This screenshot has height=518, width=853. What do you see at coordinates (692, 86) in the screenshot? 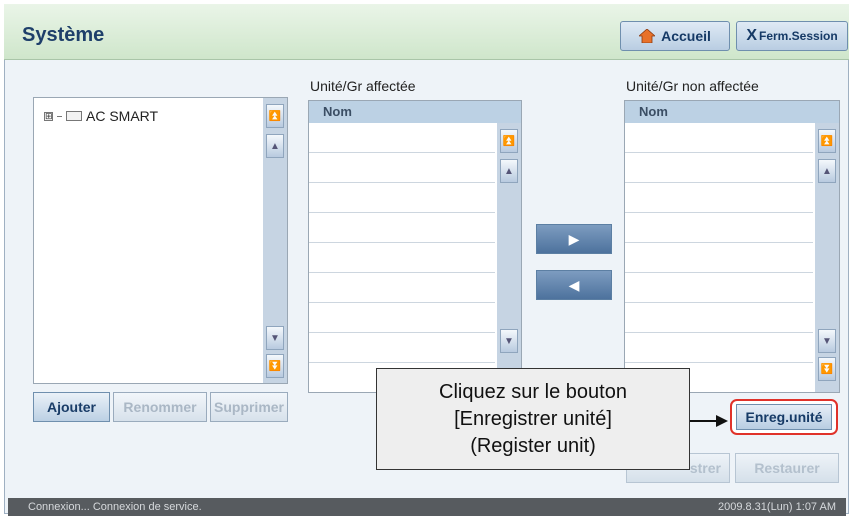
I see `unassigned-list-label: Unité/Gr non affectée` at bounding box center [692, 86].